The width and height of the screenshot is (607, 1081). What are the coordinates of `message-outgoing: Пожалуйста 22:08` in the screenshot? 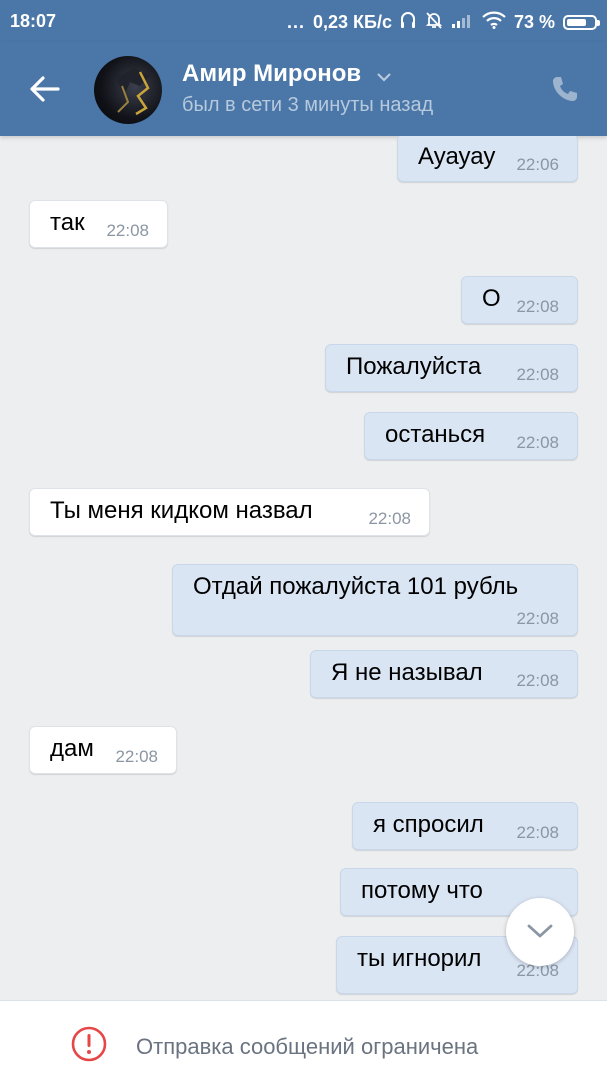 It's located at (451, 368).